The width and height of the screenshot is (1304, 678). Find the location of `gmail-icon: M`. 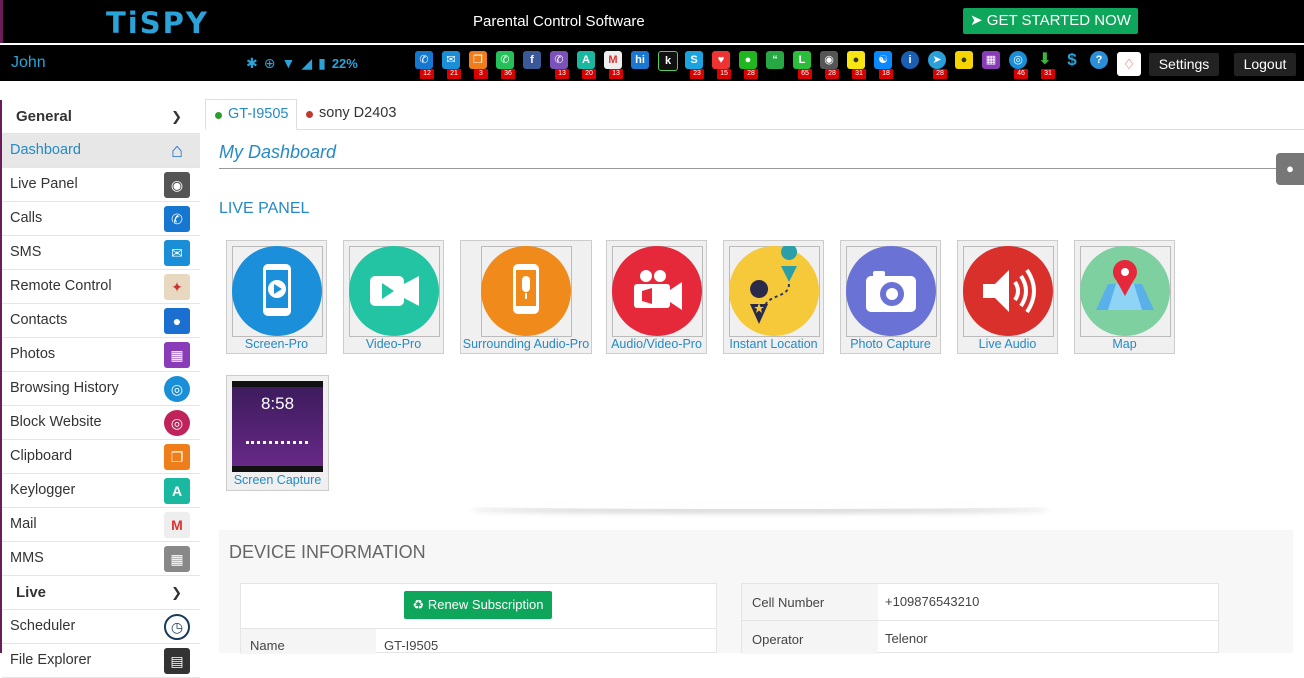

gmail-icon: M is located at coordinates (177, 525).